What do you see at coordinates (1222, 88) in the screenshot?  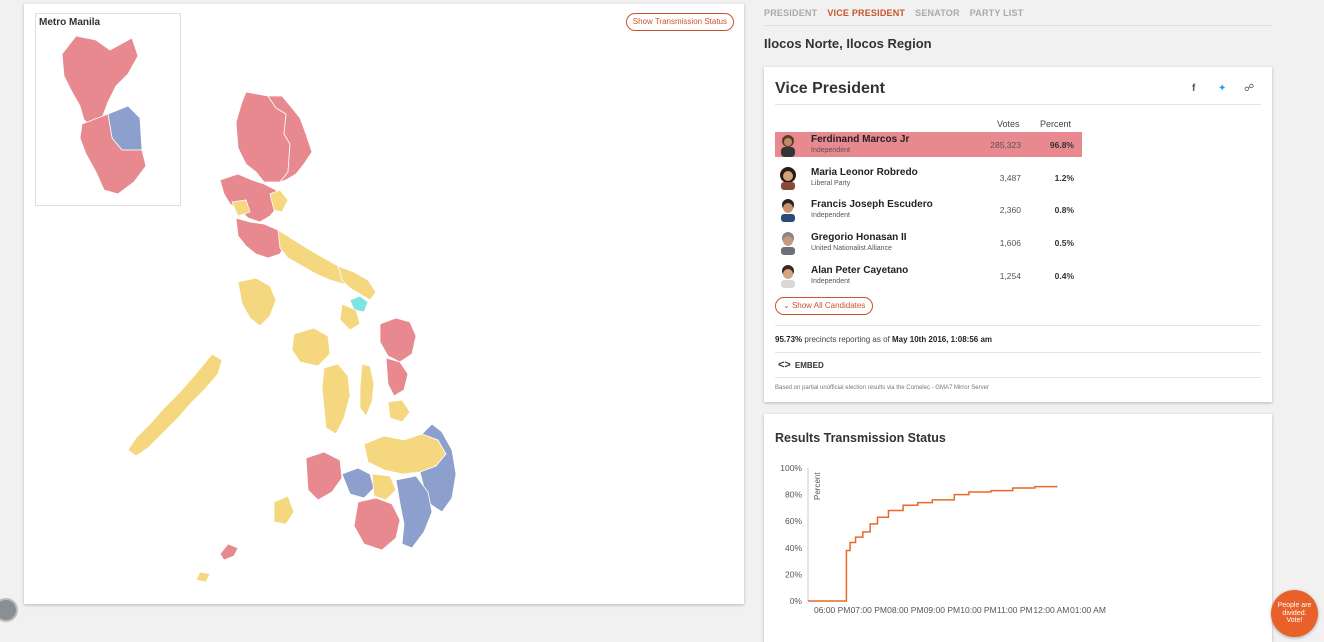 I see `twitter-icon: ✦` at bounding box center [1222, 88].